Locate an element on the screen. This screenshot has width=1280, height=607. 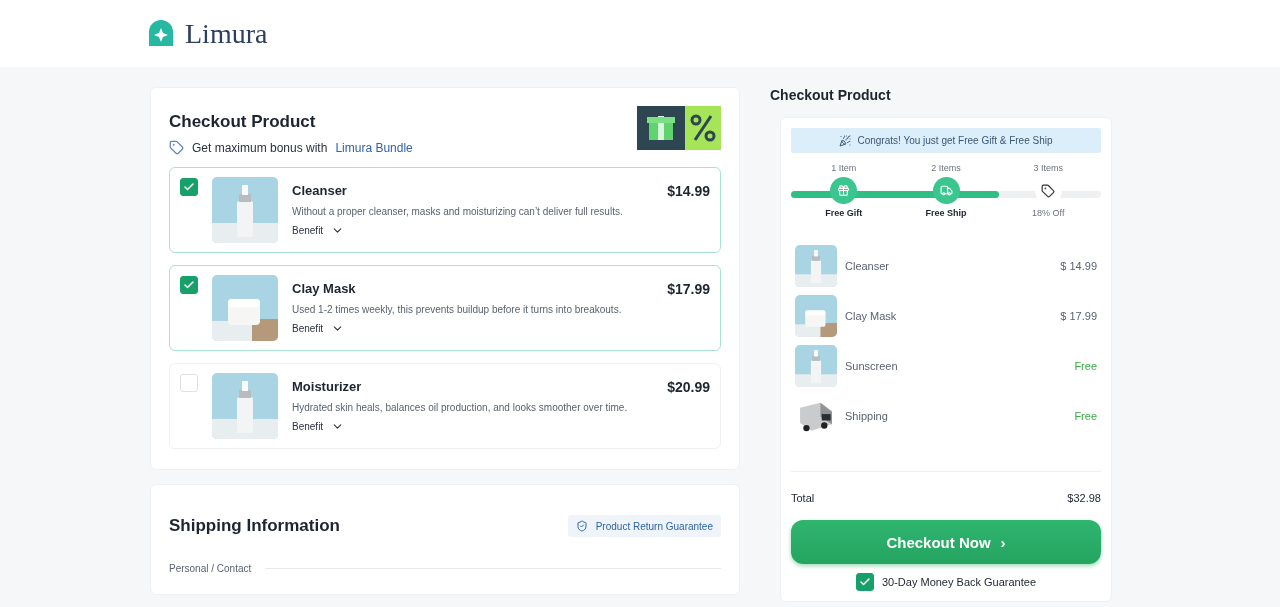
line-amount: $ 17.99 is located at coordinates (1078, 316).